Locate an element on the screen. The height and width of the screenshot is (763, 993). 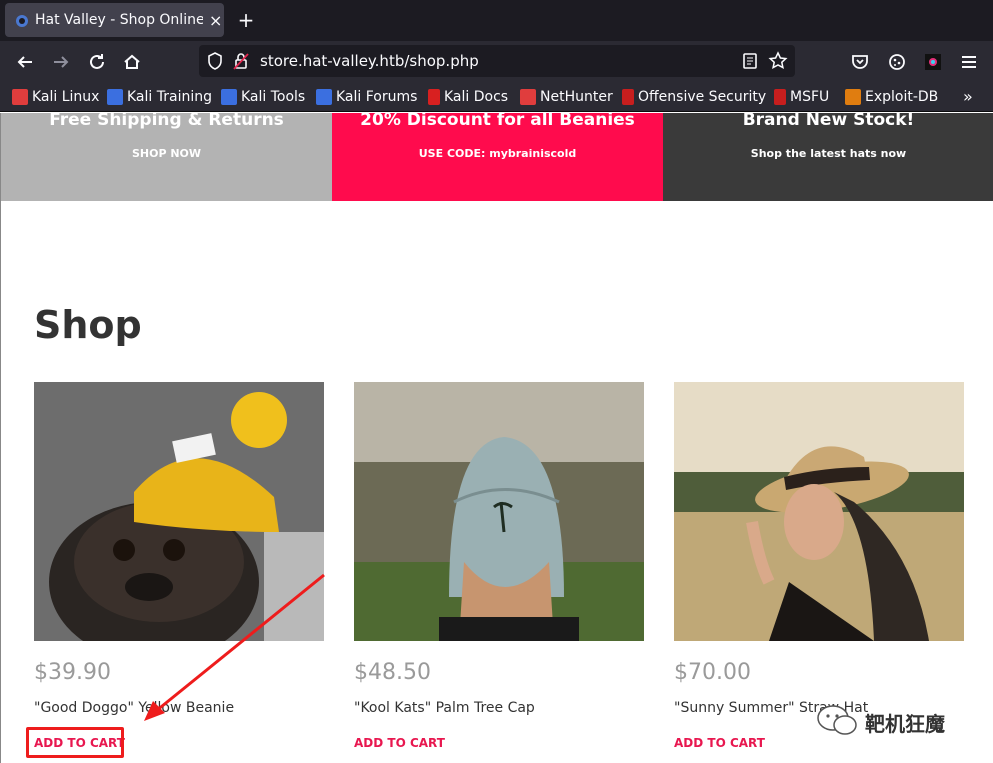
extension-icon is located at coordinates (933, 62).